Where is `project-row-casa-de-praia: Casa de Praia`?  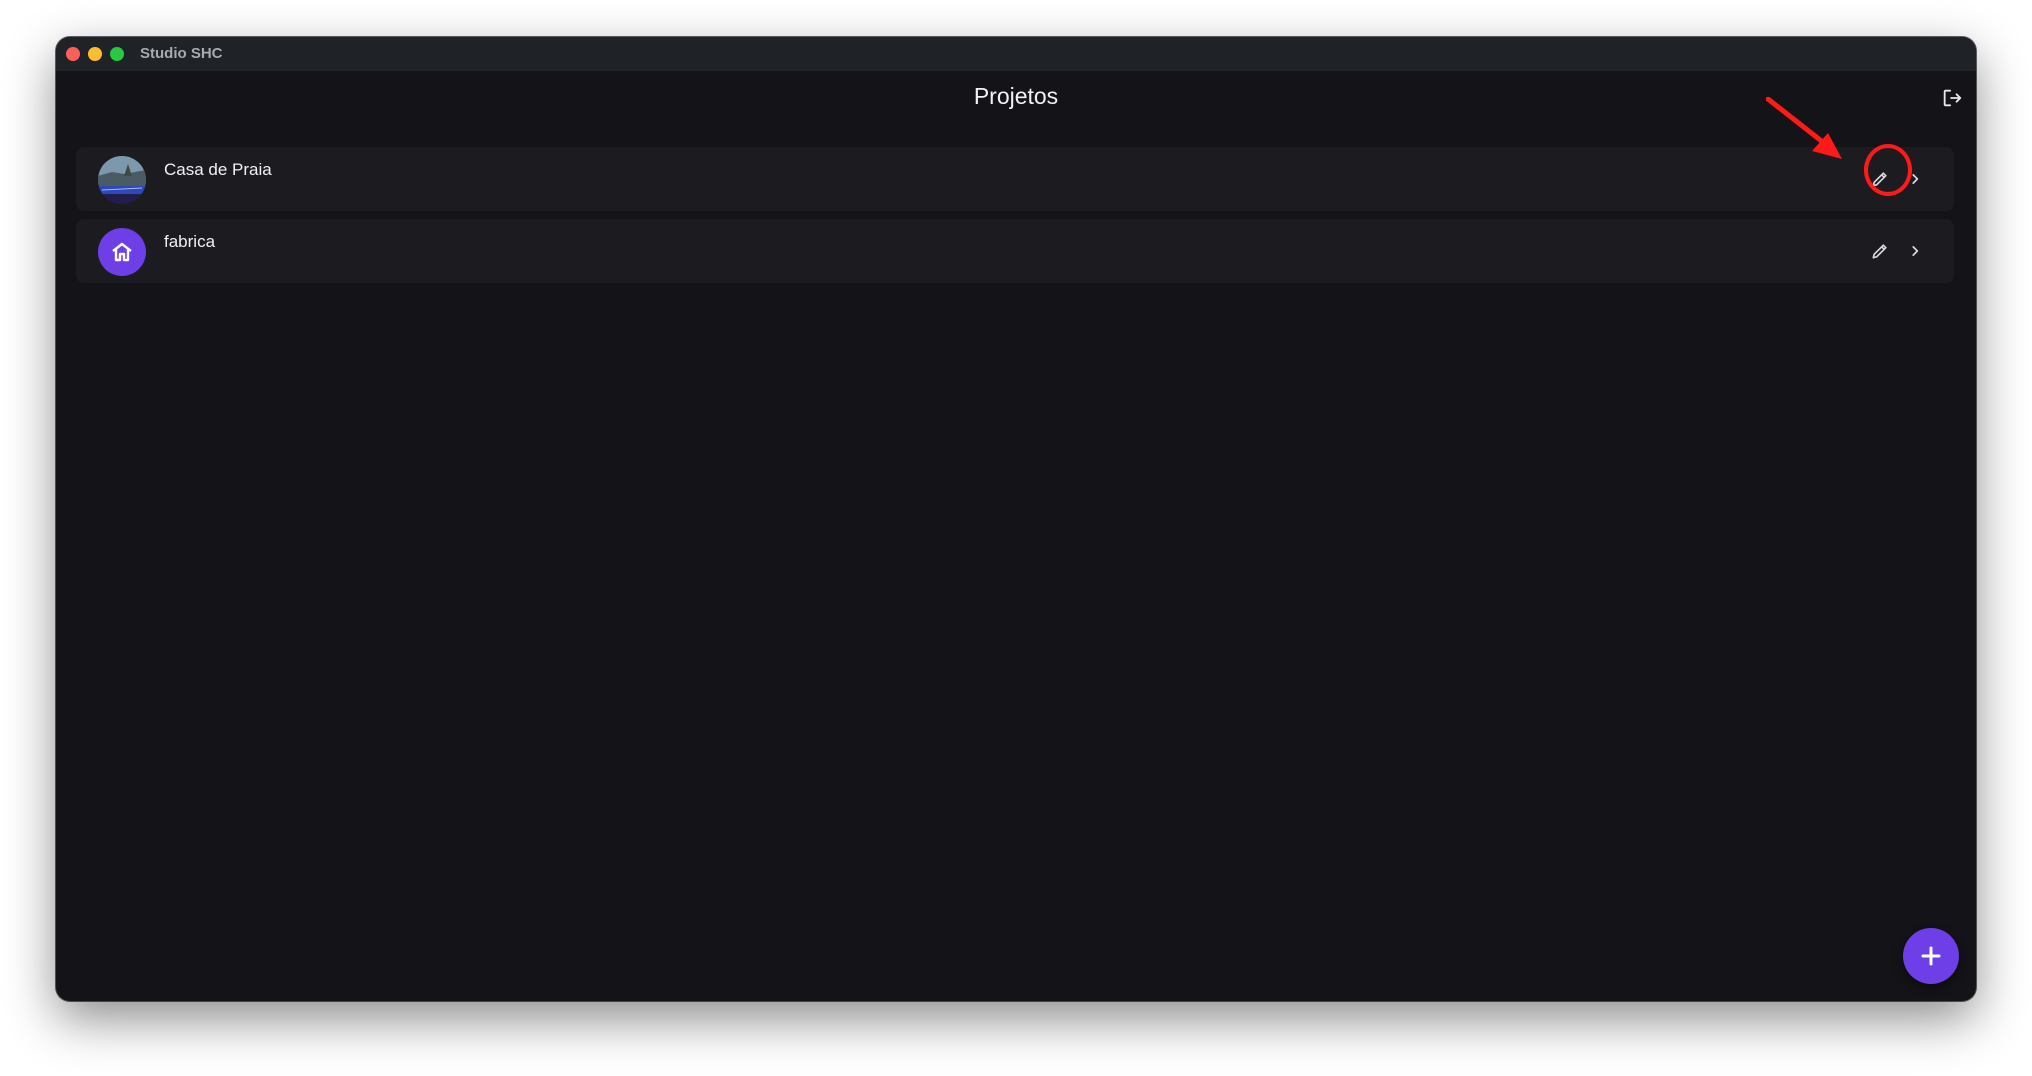
project-row-casa-de-praia: Casa de Praia is located at coordinates (1015, 177).